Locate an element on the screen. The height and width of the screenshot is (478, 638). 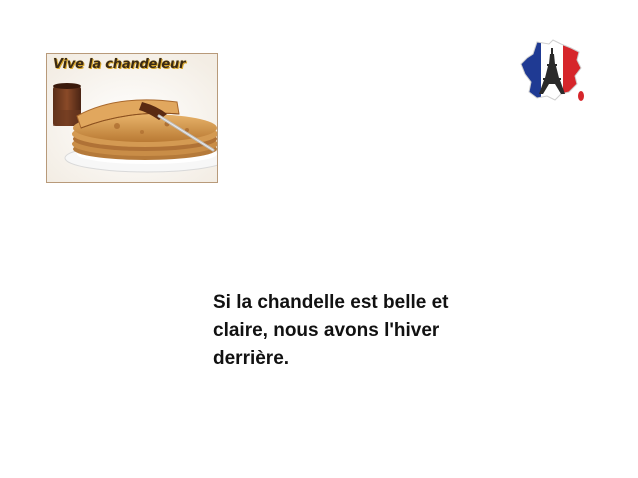
crepe-photo: Vive la chandeleur is located at coordinates (132, 118).